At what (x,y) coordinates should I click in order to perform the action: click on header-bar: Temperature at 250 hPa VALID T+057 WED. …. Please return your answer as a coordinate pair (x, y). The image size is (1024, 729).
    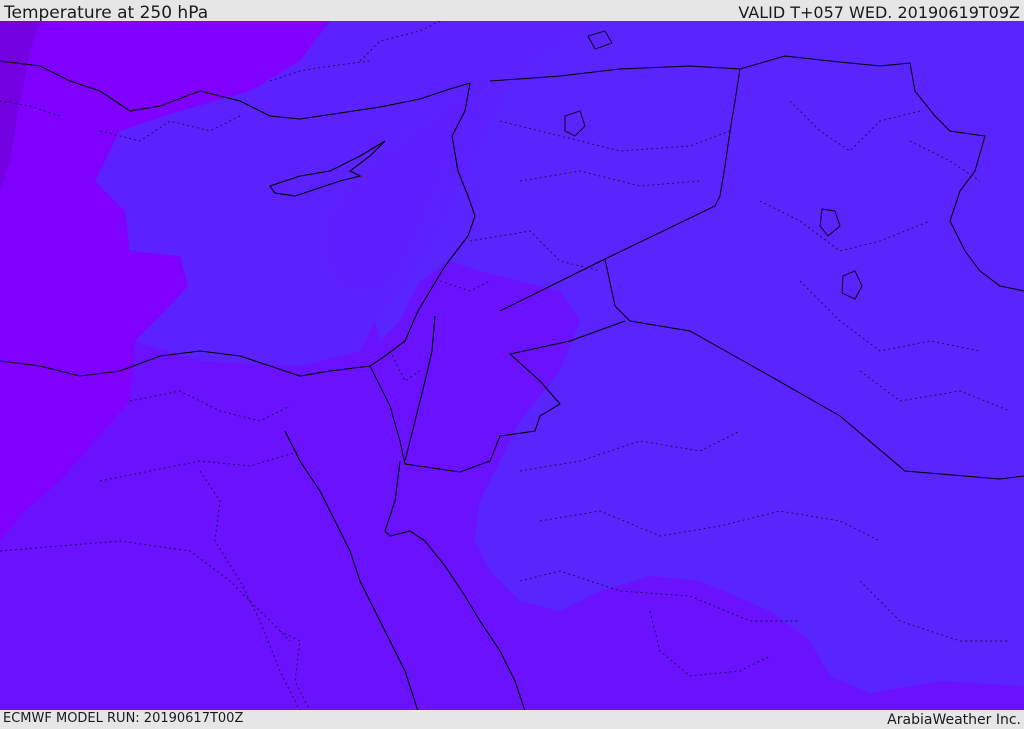
    Looking at the image, I should click on (512, 11).